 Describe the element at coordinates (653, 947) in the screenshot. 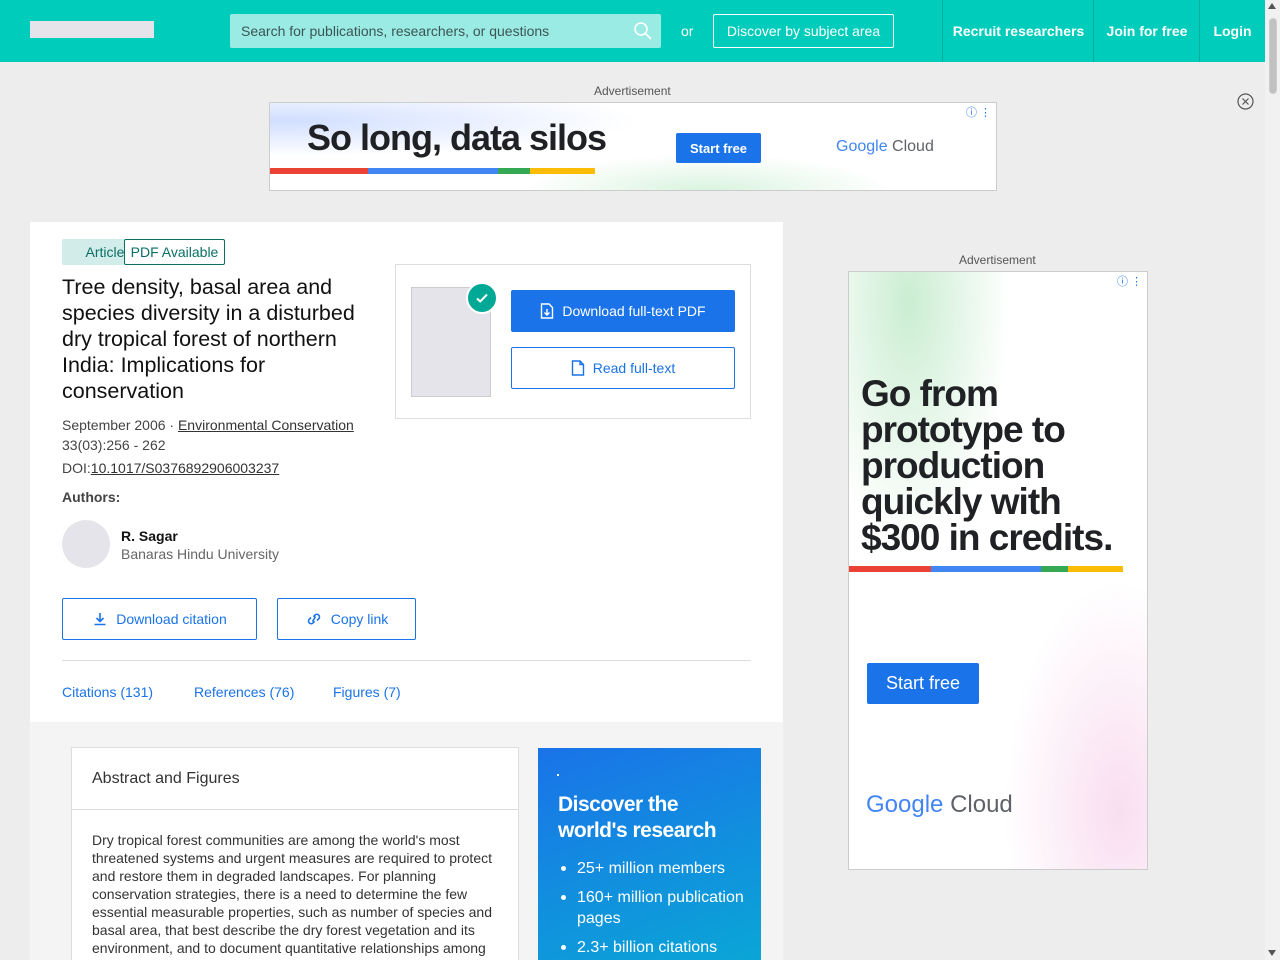

I see `promo-stat-item: 2.3+ billion citations` at that location.